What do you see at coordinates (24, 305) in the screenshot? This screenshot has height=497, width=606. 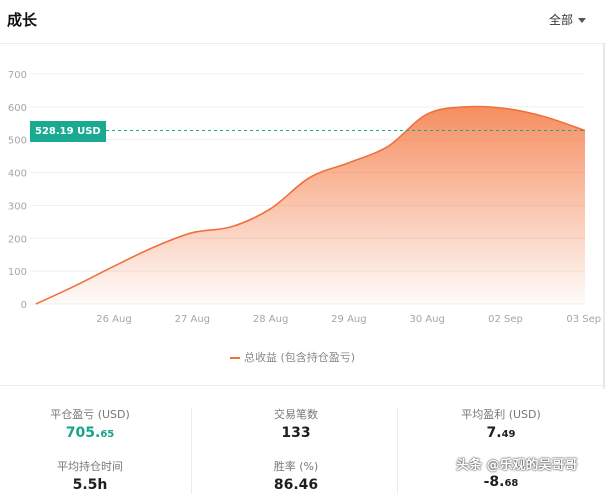 I see `y-tick-label: 0` at bounding box center [24, 305].